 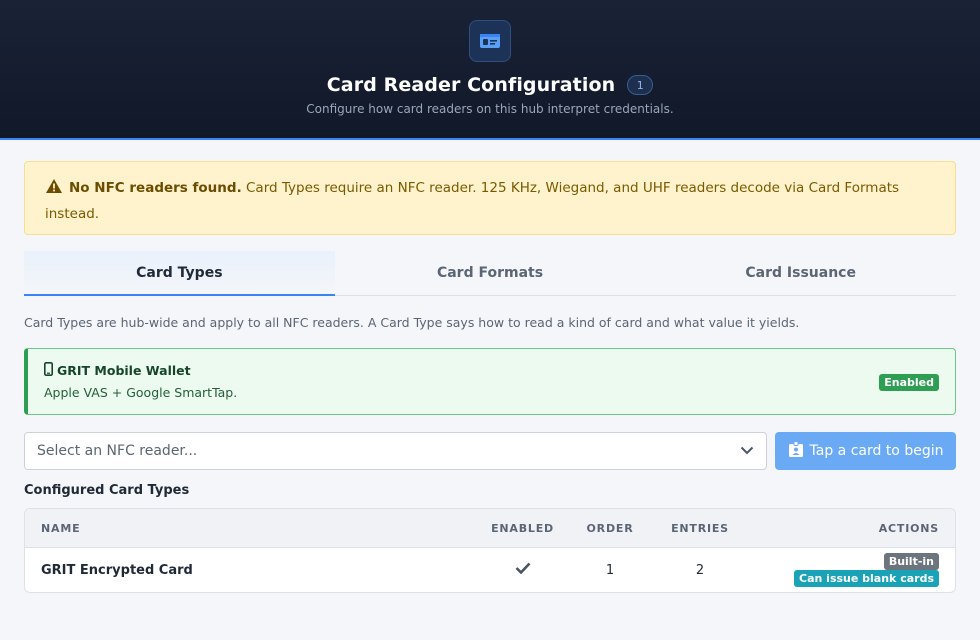 I want to click on page-title: Card Reader Configuration, so click(x=471, y=85).